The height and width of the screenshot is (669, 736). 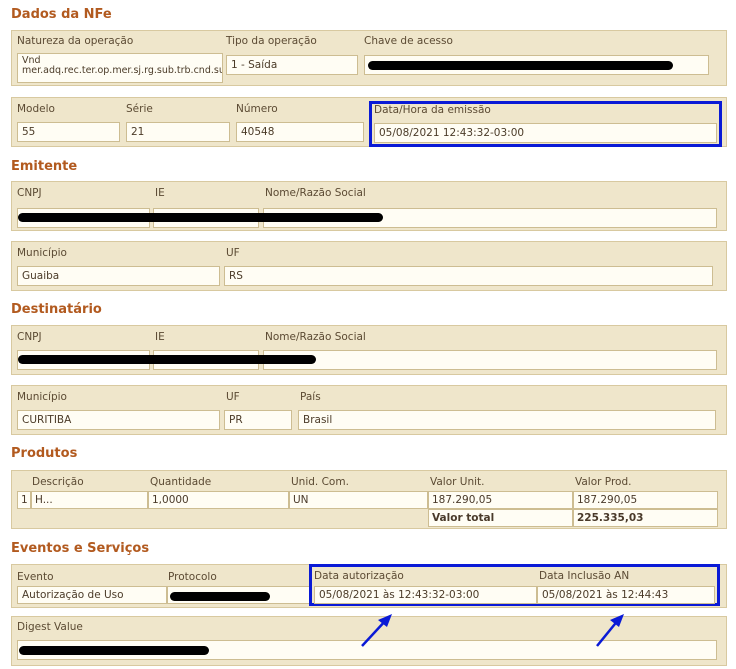 I want to click on protocolo-label: Protocolo, so click(x=192, y=577).